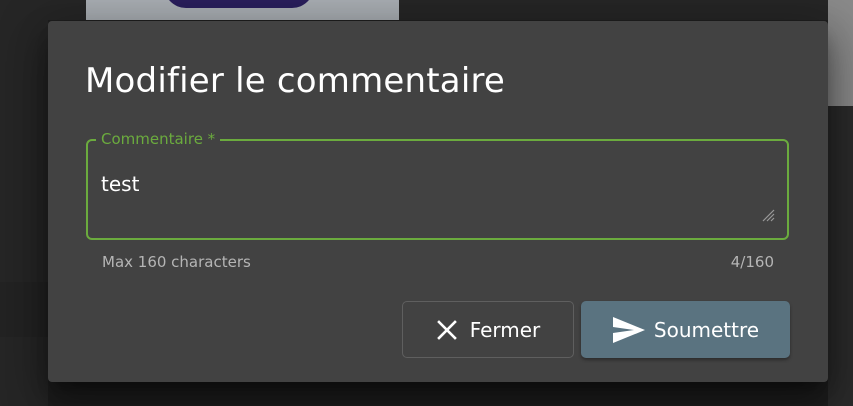 This screenshot has width=853, height=406. What do you see at coordinates (629, 330) in the screenshot?
I see `send-icon` at bounding box center [629, 330].